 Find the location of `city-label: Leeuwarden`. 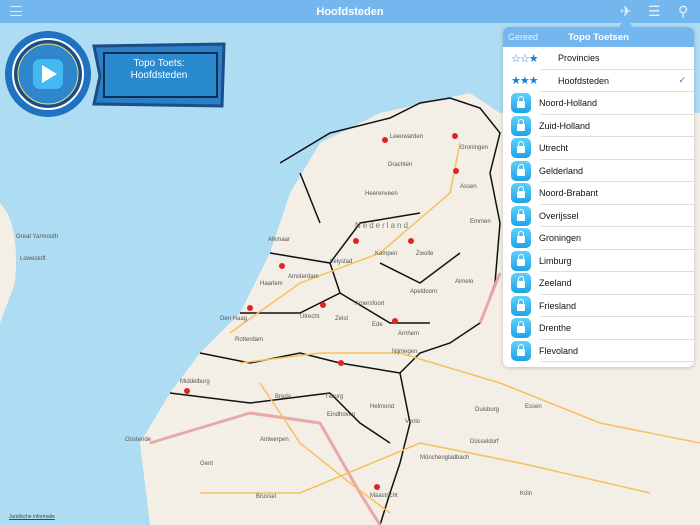

city-label: Leeuwarden is located at coordinates (406, 137).